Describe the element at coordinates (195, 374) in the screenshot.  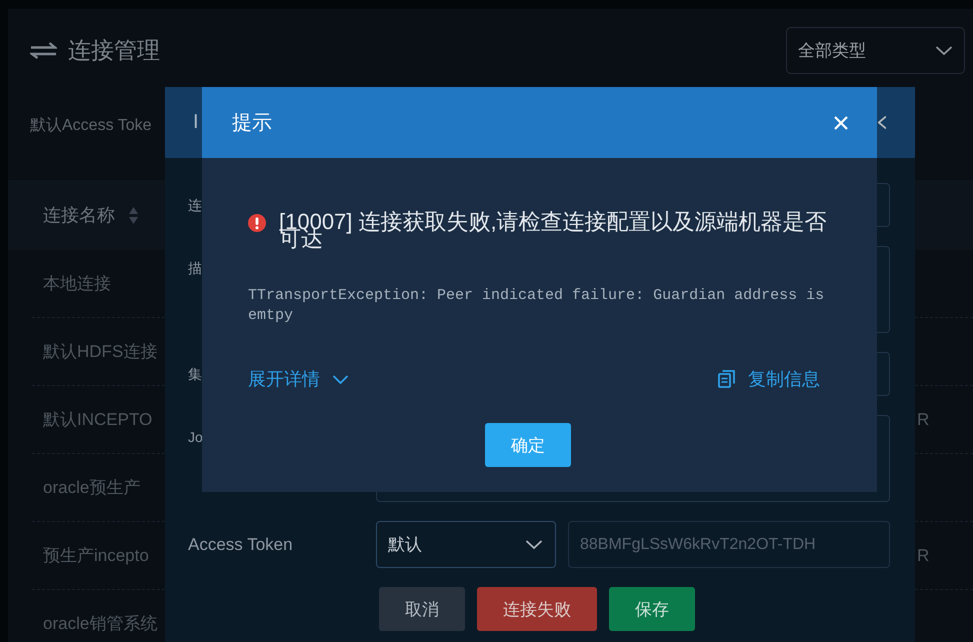
I see `field-label: 集` at that location.